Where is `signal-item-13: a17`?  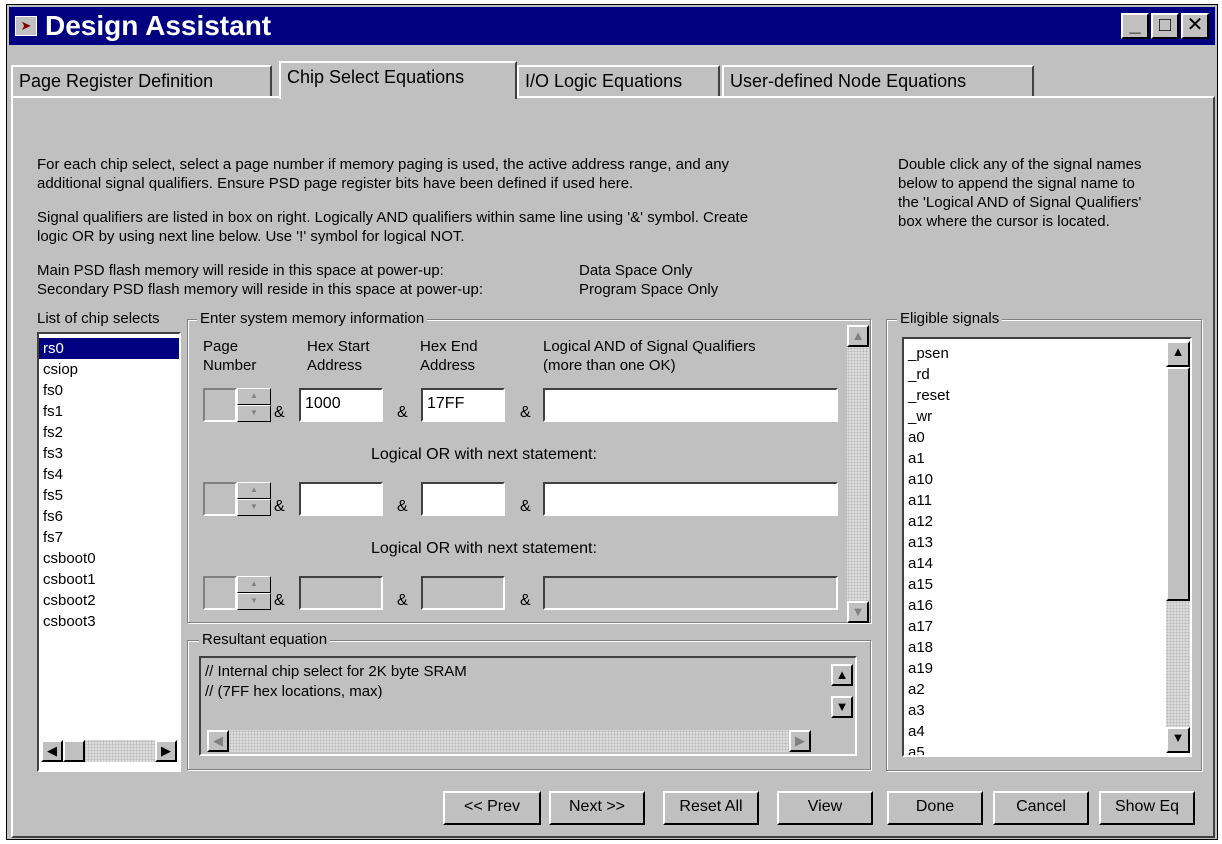 signal-item-13: a17 is located at coordinates (1029, 626).